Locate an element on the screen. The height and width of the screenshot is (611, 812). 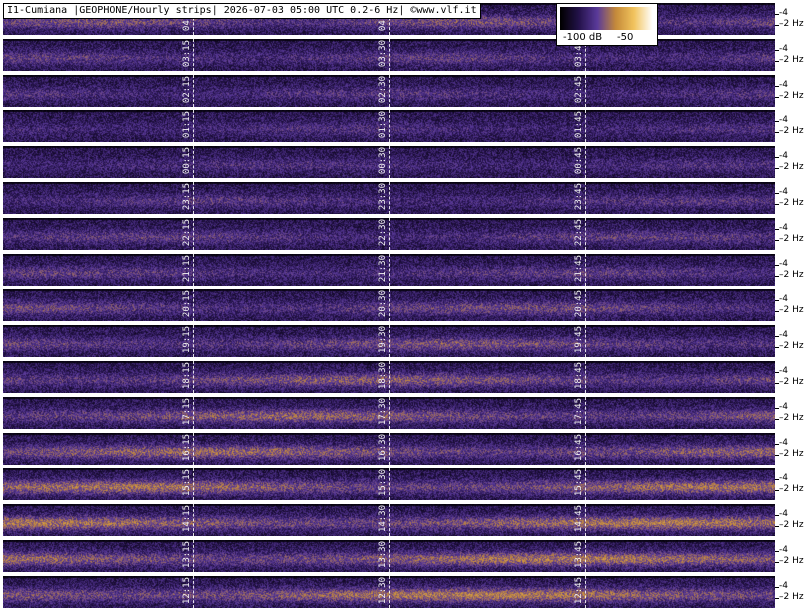
hourly-strip: 00:15 00:30 00:45 is located at coordinates (389, 162).